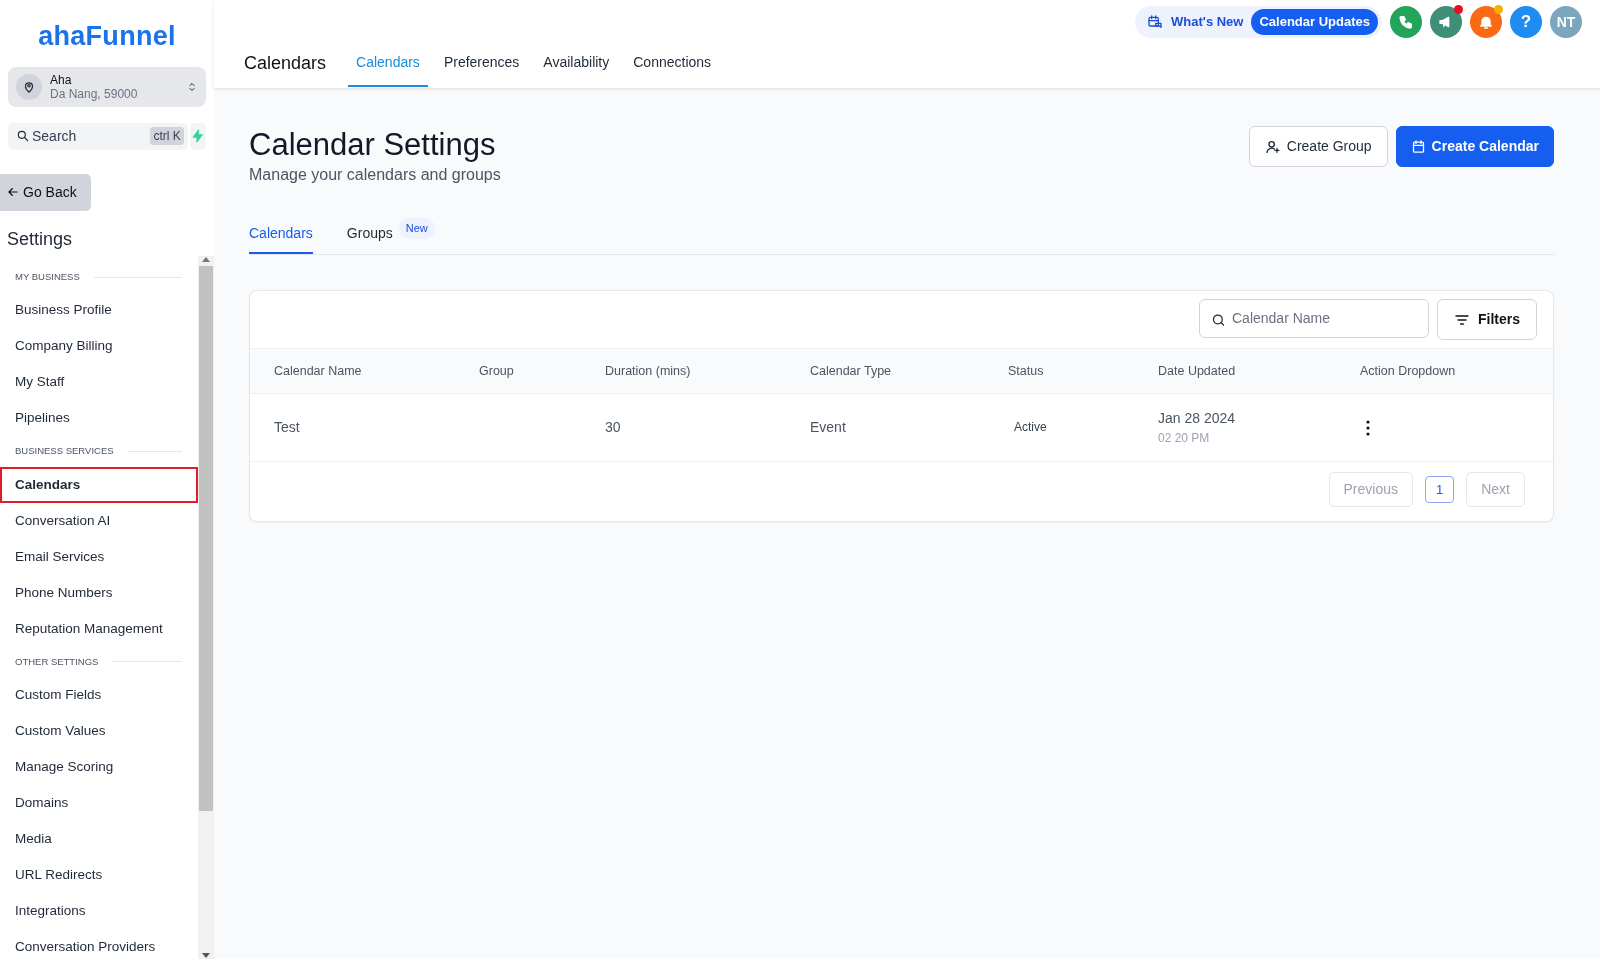 Image resolution: width=1600 pixels, height=959 pixels. I want to click on arrow-left-icon, so click(13, 192).